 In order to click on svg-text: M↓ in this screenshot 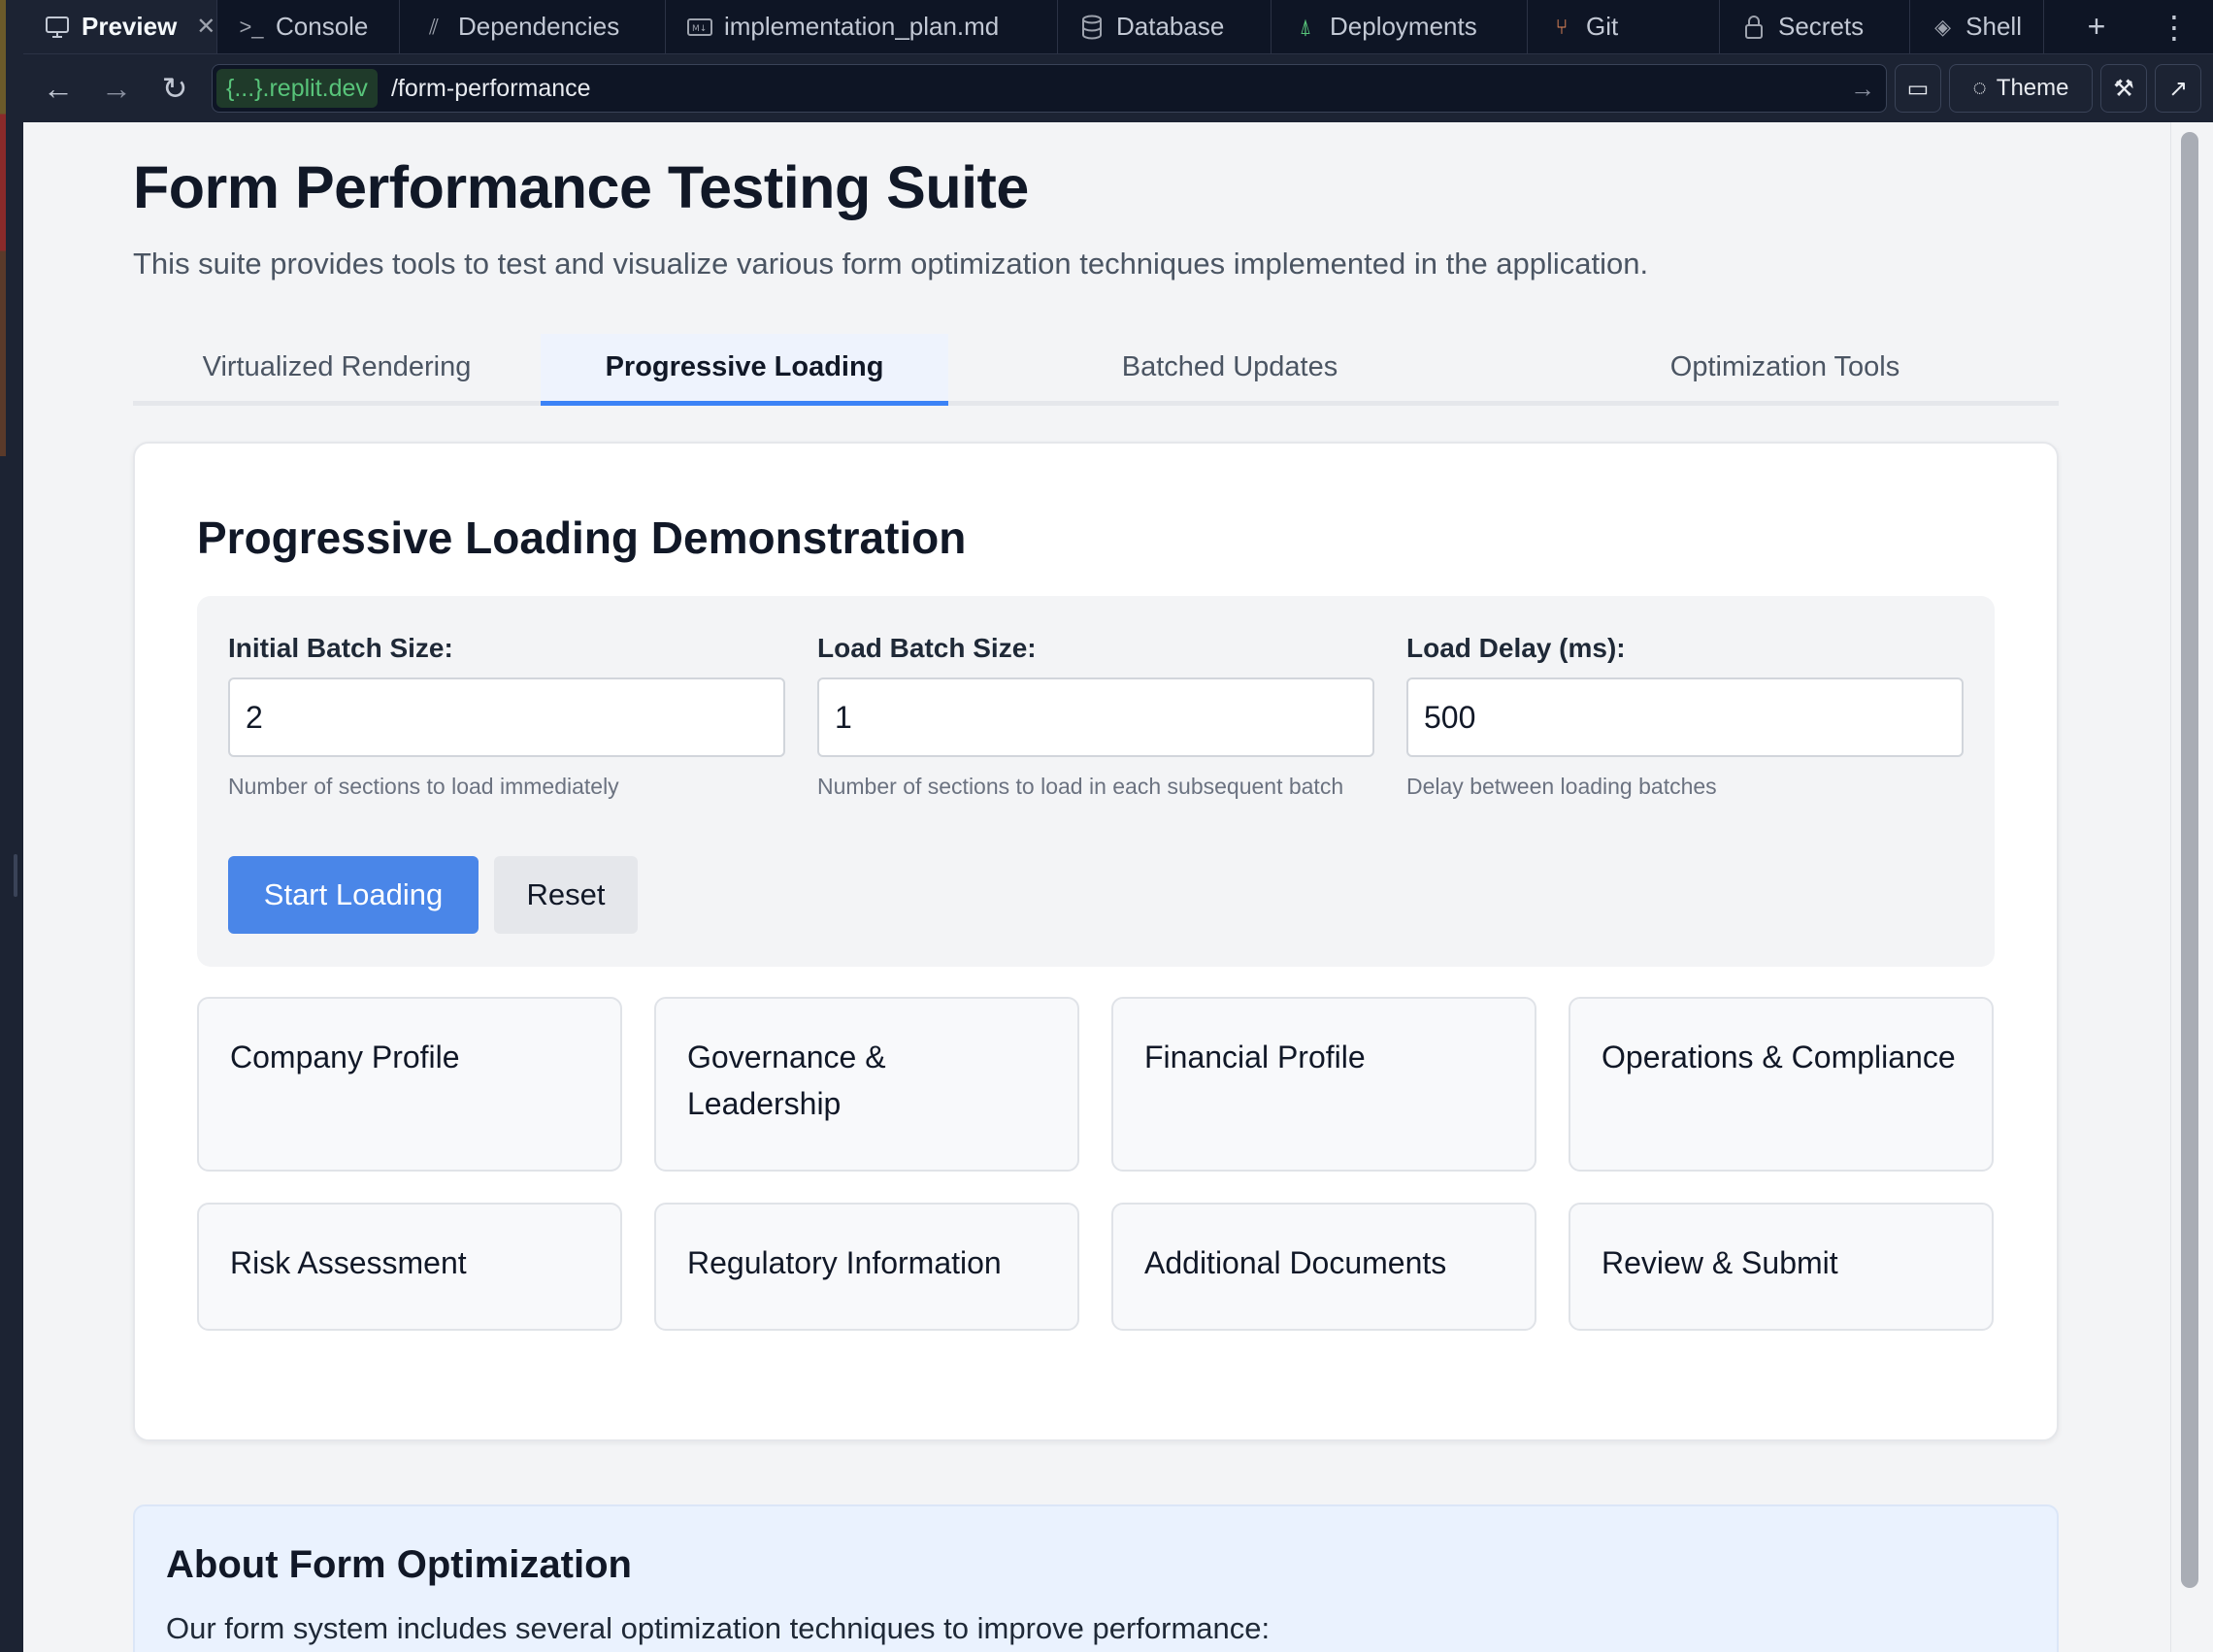, I will do `click(699, 29)`.